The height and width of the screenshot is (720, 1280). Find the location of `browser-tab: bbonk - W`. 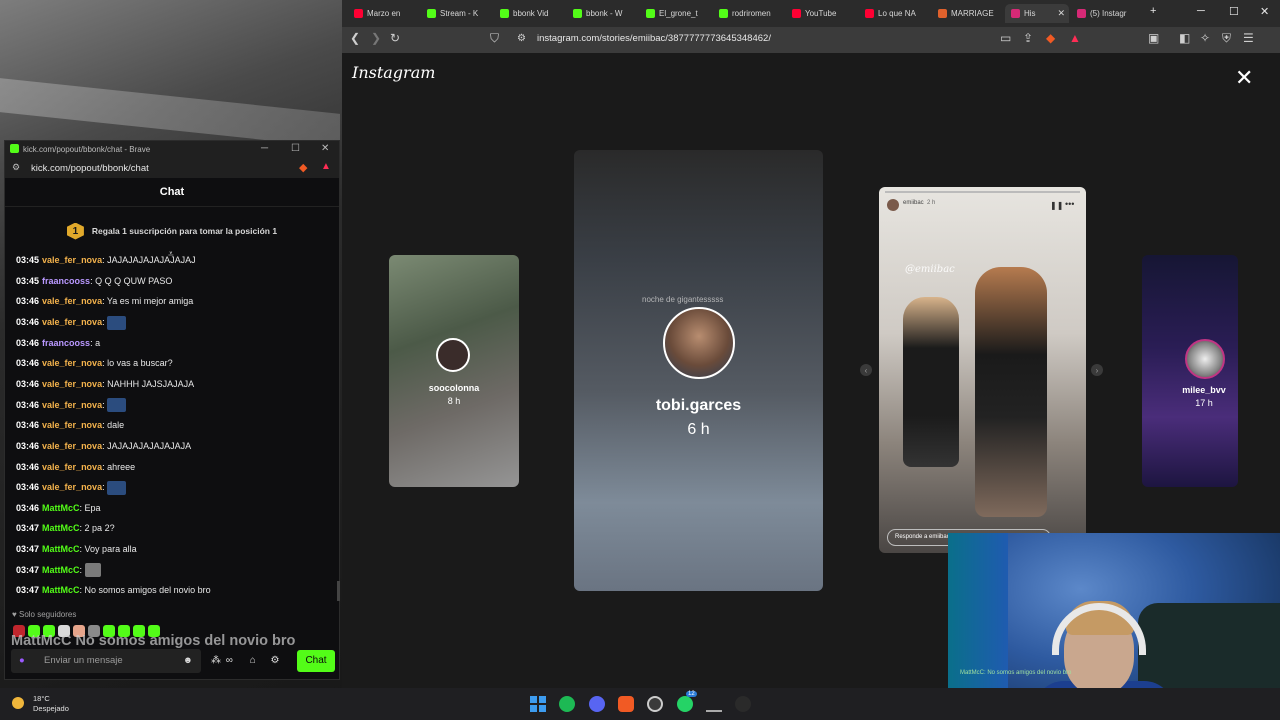

browser-tab: bbonk - W is located at coordinates (602, 13).